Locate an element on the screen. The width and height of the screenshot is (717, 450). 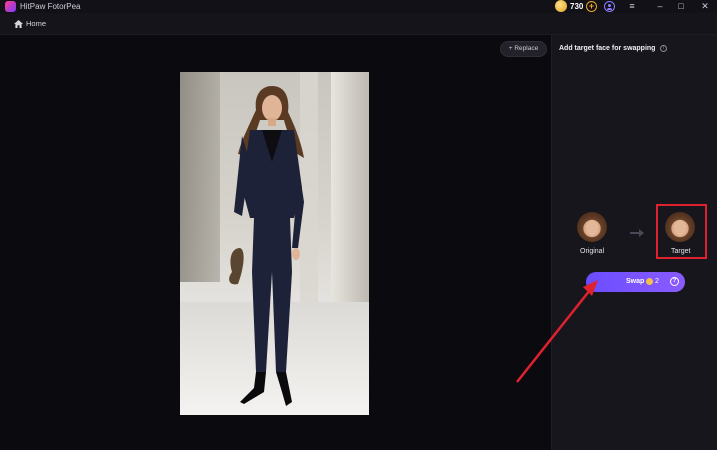
maximize-button: □ is located at coordinates (681, 6).